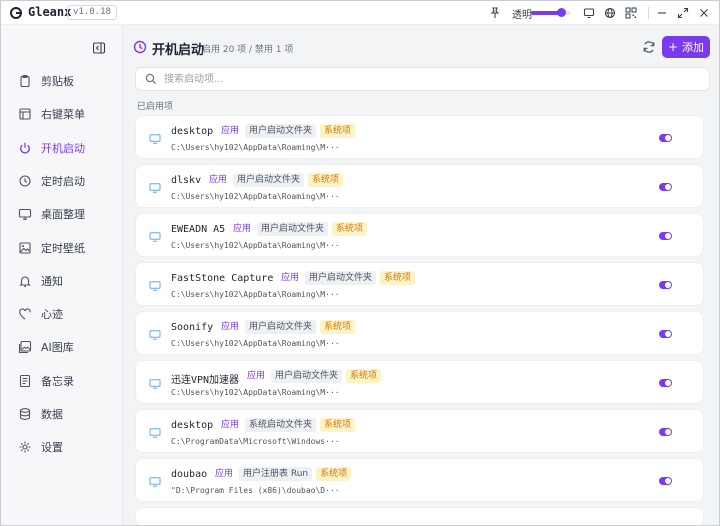  What do you see at coordinates (61, 347) in the screenshot?
I see `sidebar-item-9: AI图库` at bounding box center [61, 347].